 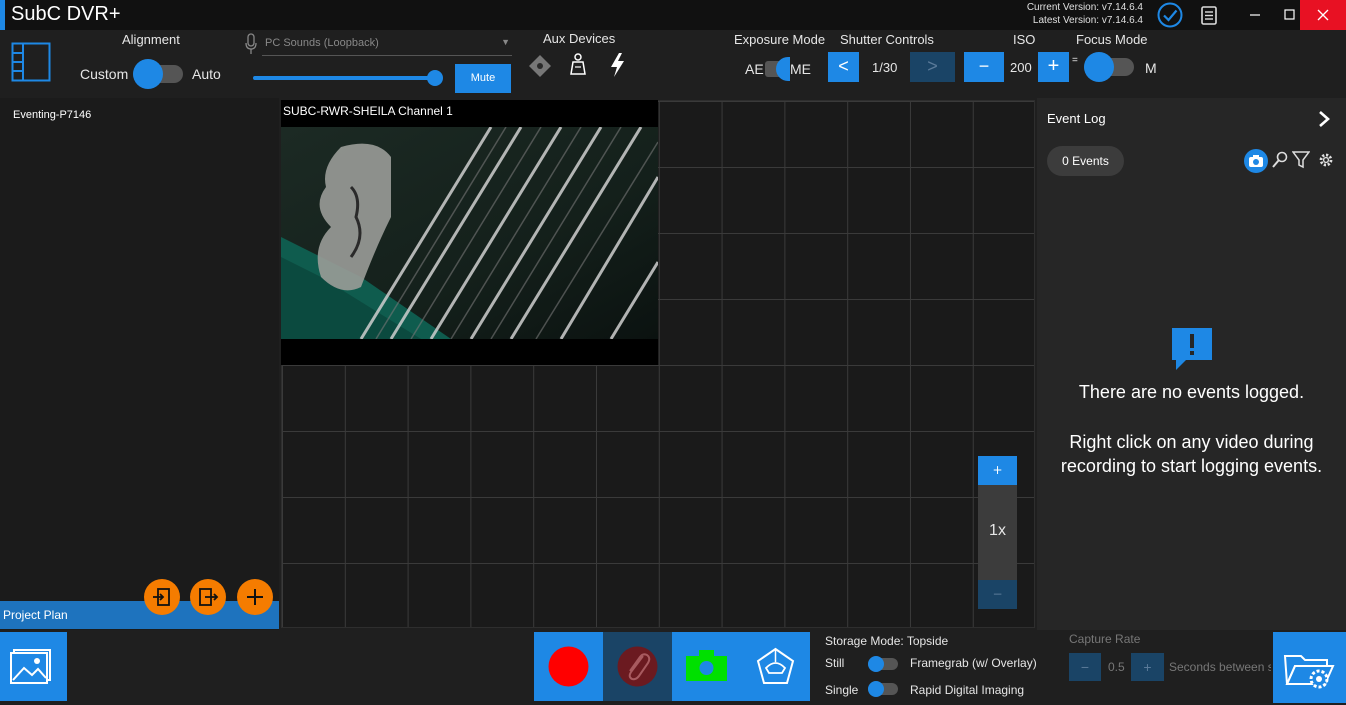 I want to click on snapshot-button, so click(x=706, y=666).